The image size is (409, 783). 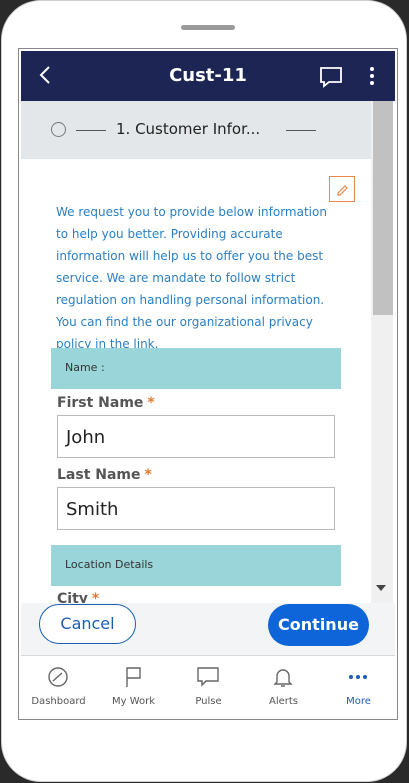 I want to click on edit-button, so click(x=342, y=189).